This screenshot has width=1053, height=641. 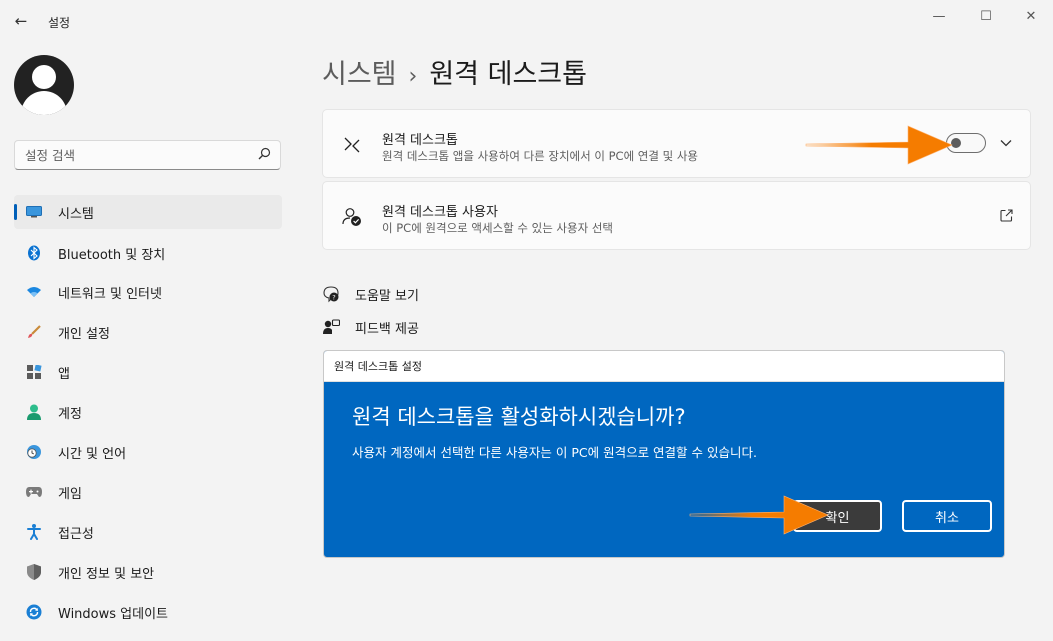 I want to click on brush-icon, so click(x=34, y=332).